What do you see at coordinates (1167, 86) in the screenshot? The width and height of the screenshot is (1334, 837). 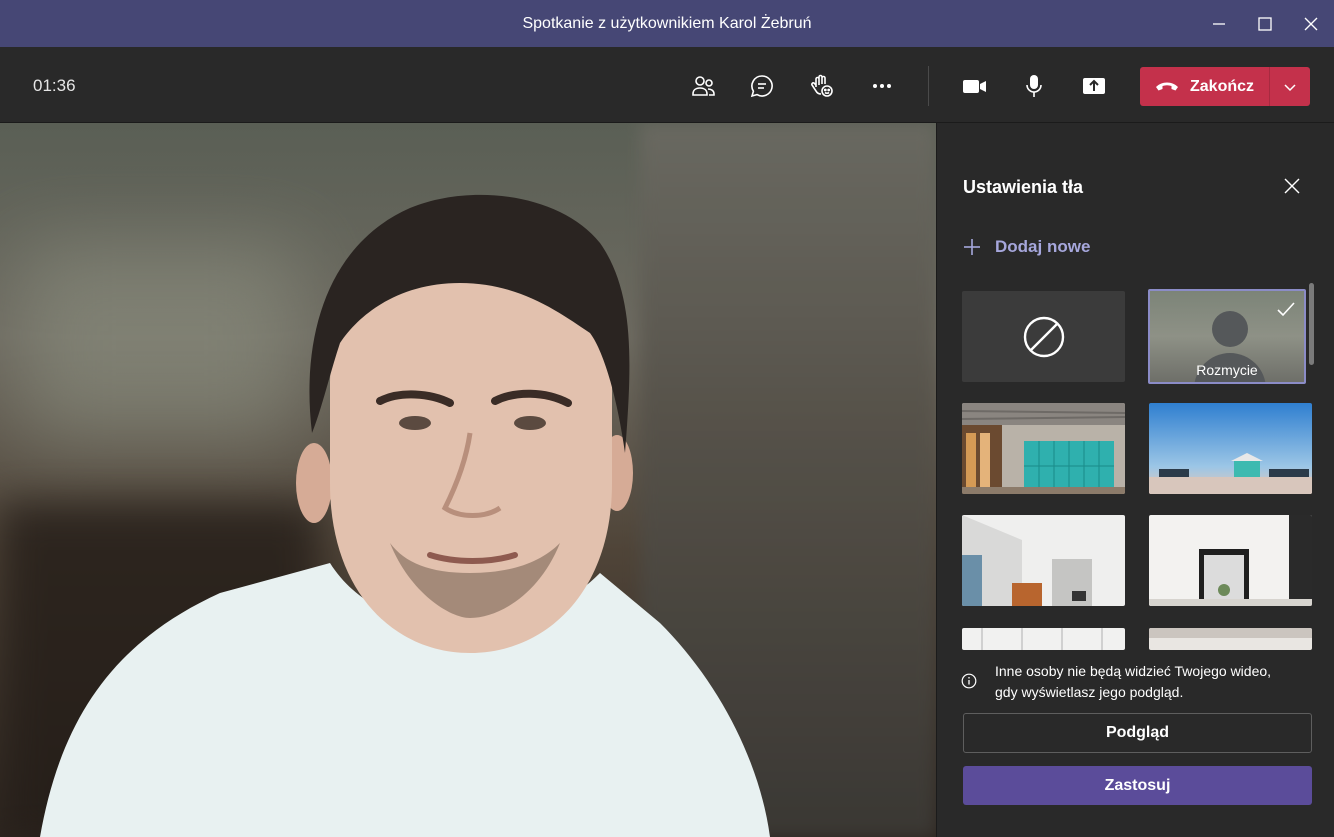 I see `hang-up-icon` at bounding box center [1167, 86].